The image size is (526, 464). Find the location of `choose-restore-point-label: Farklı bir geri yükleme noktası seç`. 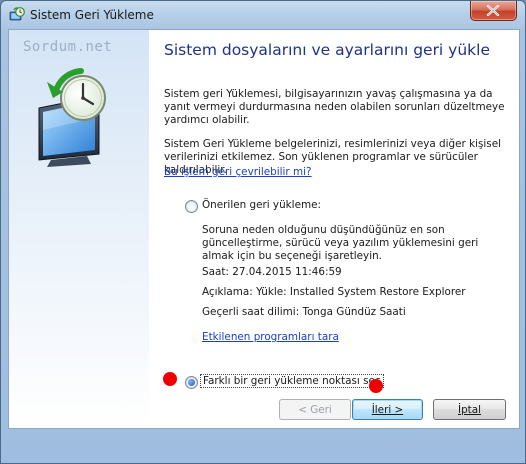

choose-restore-point-label: Farklı bir geri yükleme noktası seç is located at coordinates (292, 381).